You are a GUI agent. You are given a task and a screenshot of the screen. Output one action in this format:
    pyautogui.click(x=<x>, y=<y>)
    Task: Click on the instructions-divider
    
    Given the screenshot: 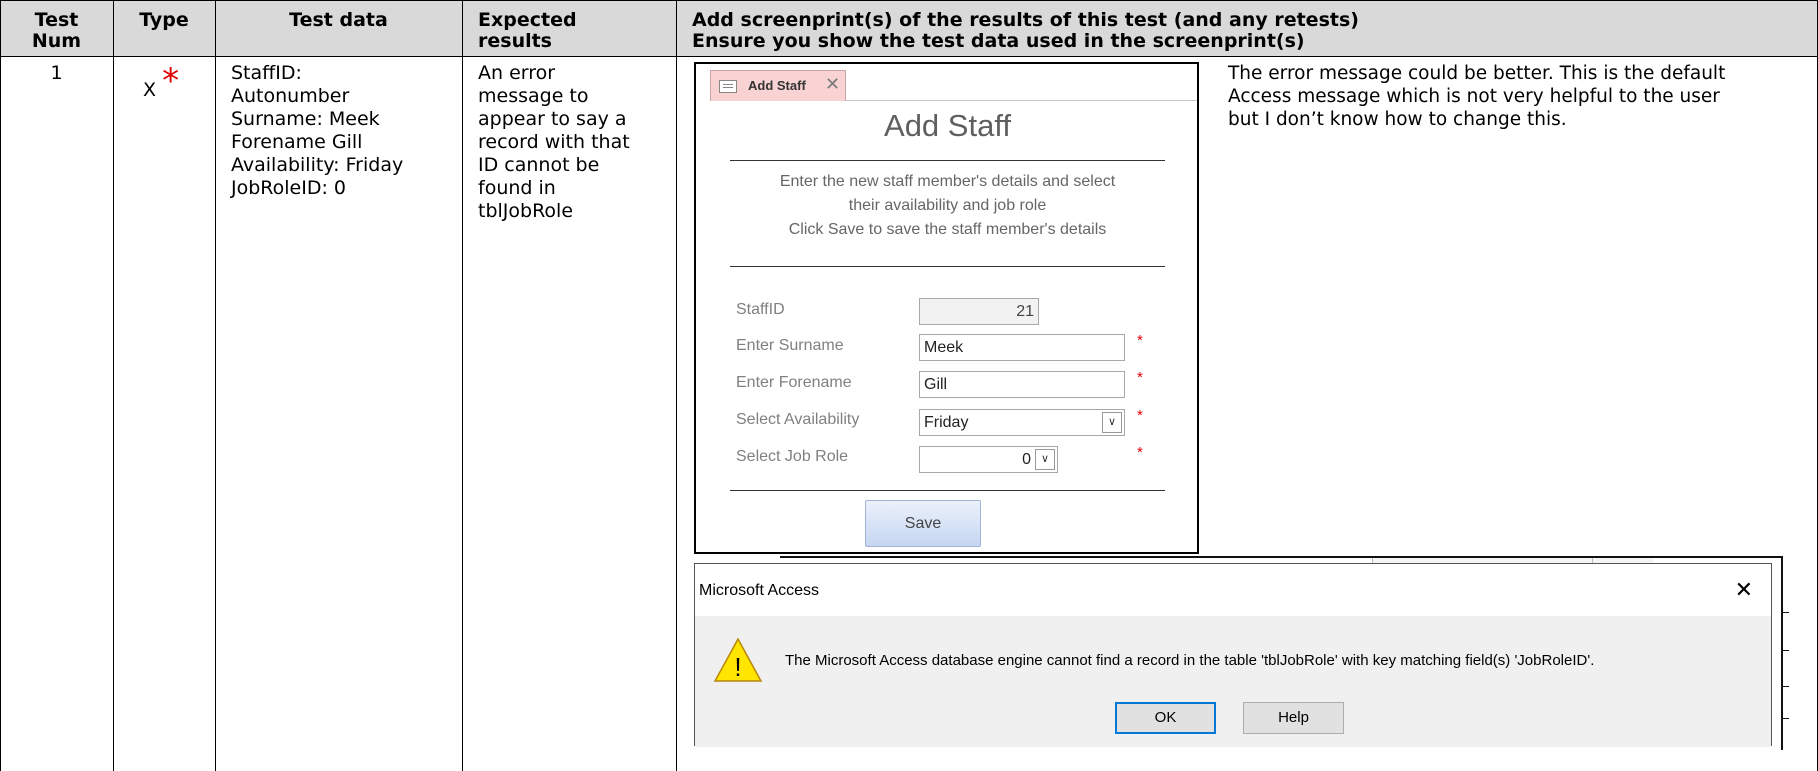 What is the action you would take?
    pyautogui.click(x=947, y=266)
    